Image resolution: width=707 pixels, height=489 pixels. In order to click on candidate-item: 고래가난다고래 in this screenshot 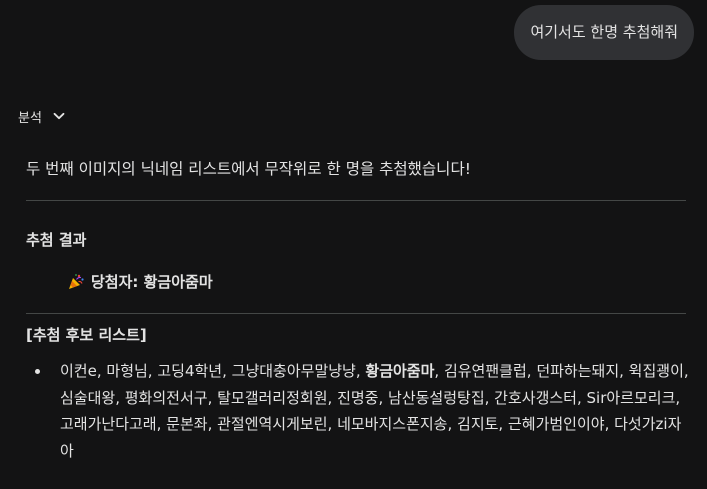, I will do `click(108, 424)`.